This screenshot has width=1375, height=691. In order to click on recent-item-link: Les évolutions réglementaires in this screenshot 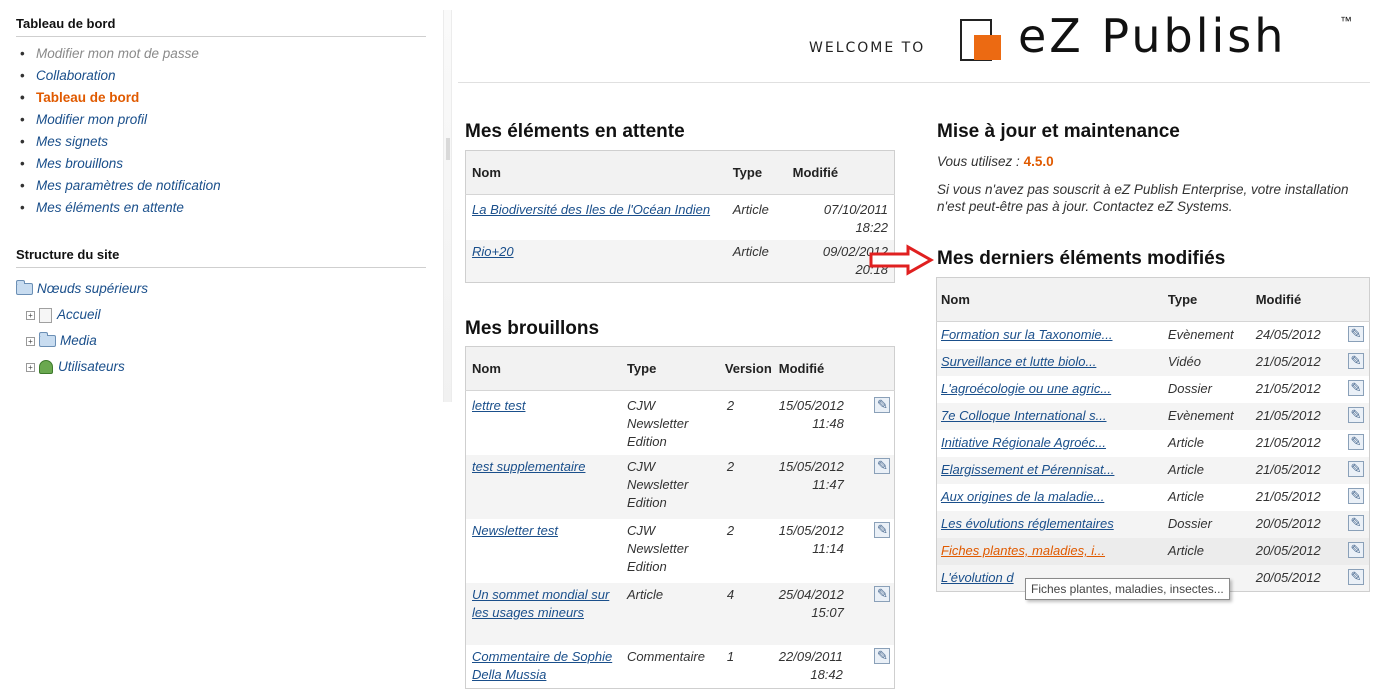, I will do `click(1027, 523)`.